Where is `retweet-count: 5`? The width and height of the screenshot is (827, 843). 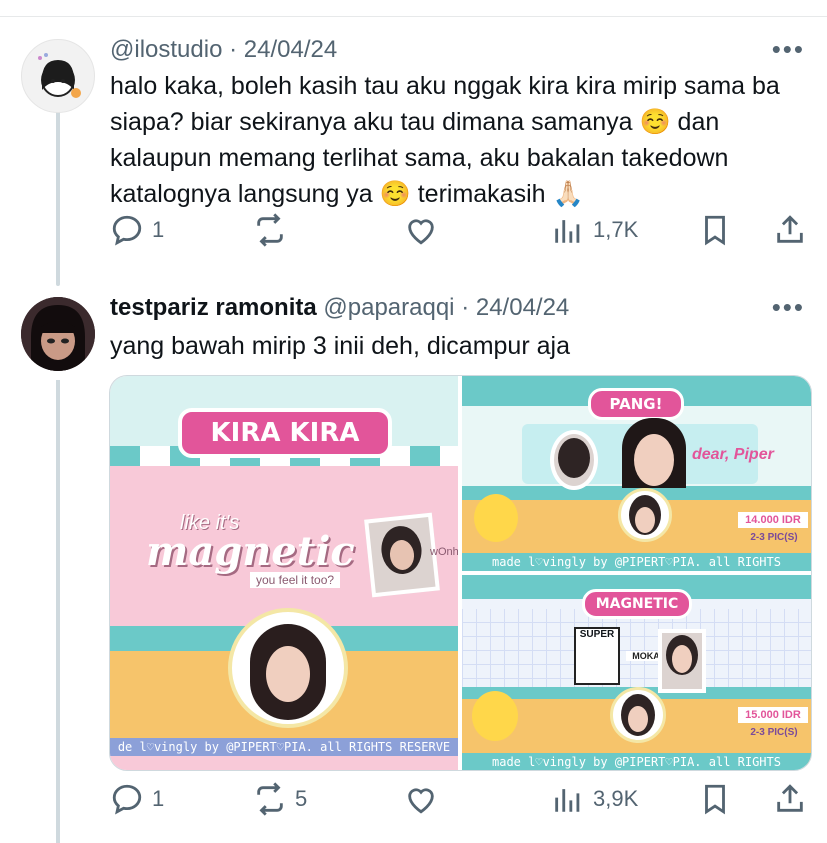 retweet-count: 5 is located at coordinates (301, 798).